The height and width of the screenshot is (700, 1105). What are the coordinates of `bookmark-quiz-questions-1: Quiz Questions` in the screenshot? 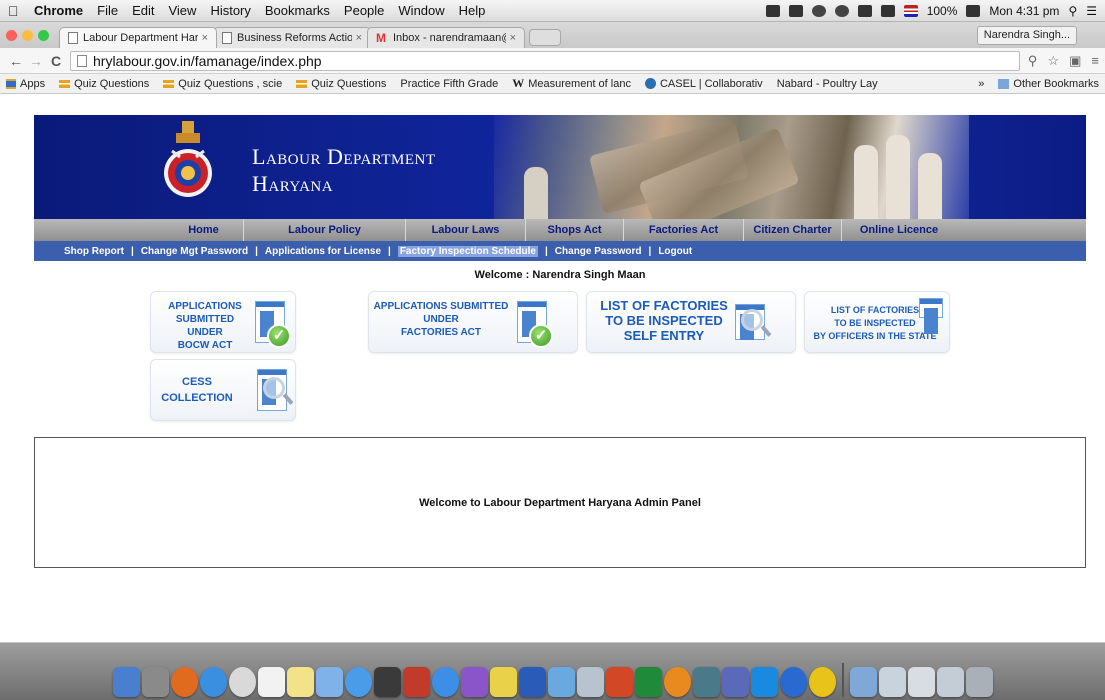 It's located at (104, 84).